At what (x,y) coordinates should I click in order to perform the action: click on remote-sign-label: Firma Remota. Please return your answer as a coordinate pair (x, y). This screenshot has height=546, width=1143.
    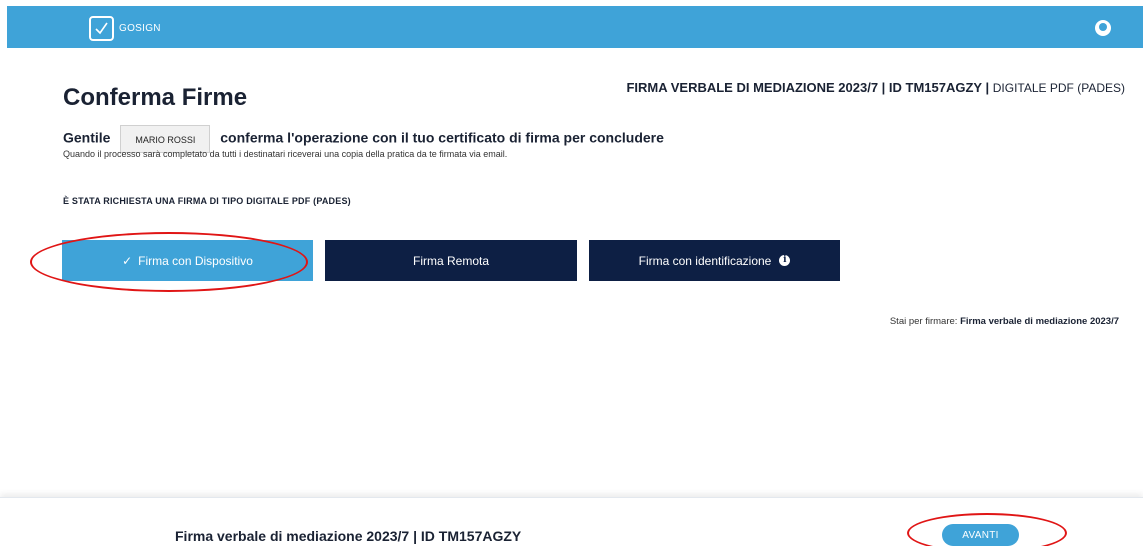
    Looking at the image, I should click on (450, 260).